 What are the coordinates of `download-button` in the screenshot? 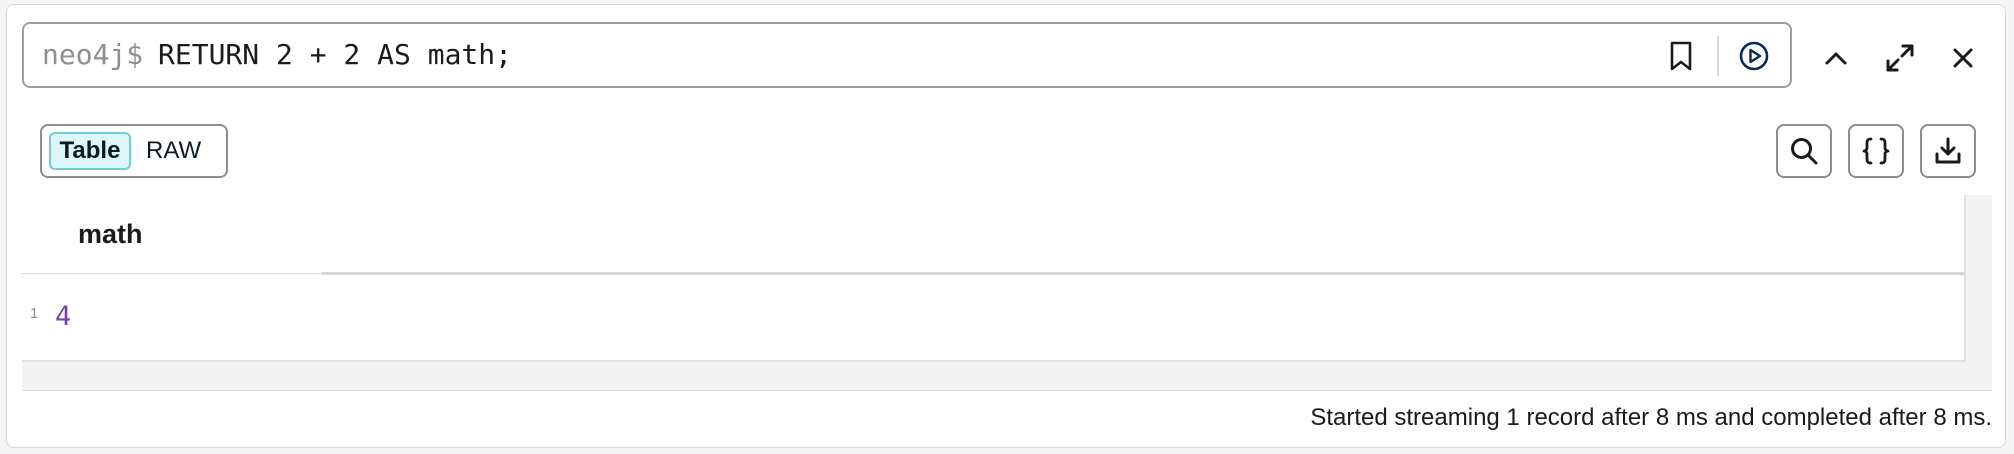 It's located at (1948, 151).